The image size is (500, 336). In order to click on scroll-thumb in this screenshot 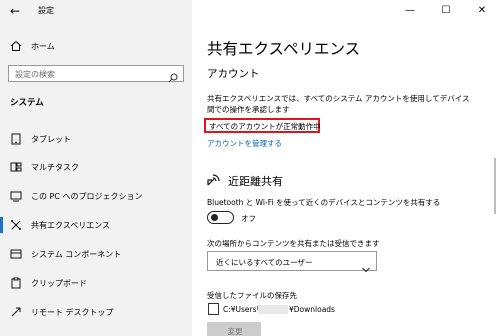, I will do `click(495, 186)`.